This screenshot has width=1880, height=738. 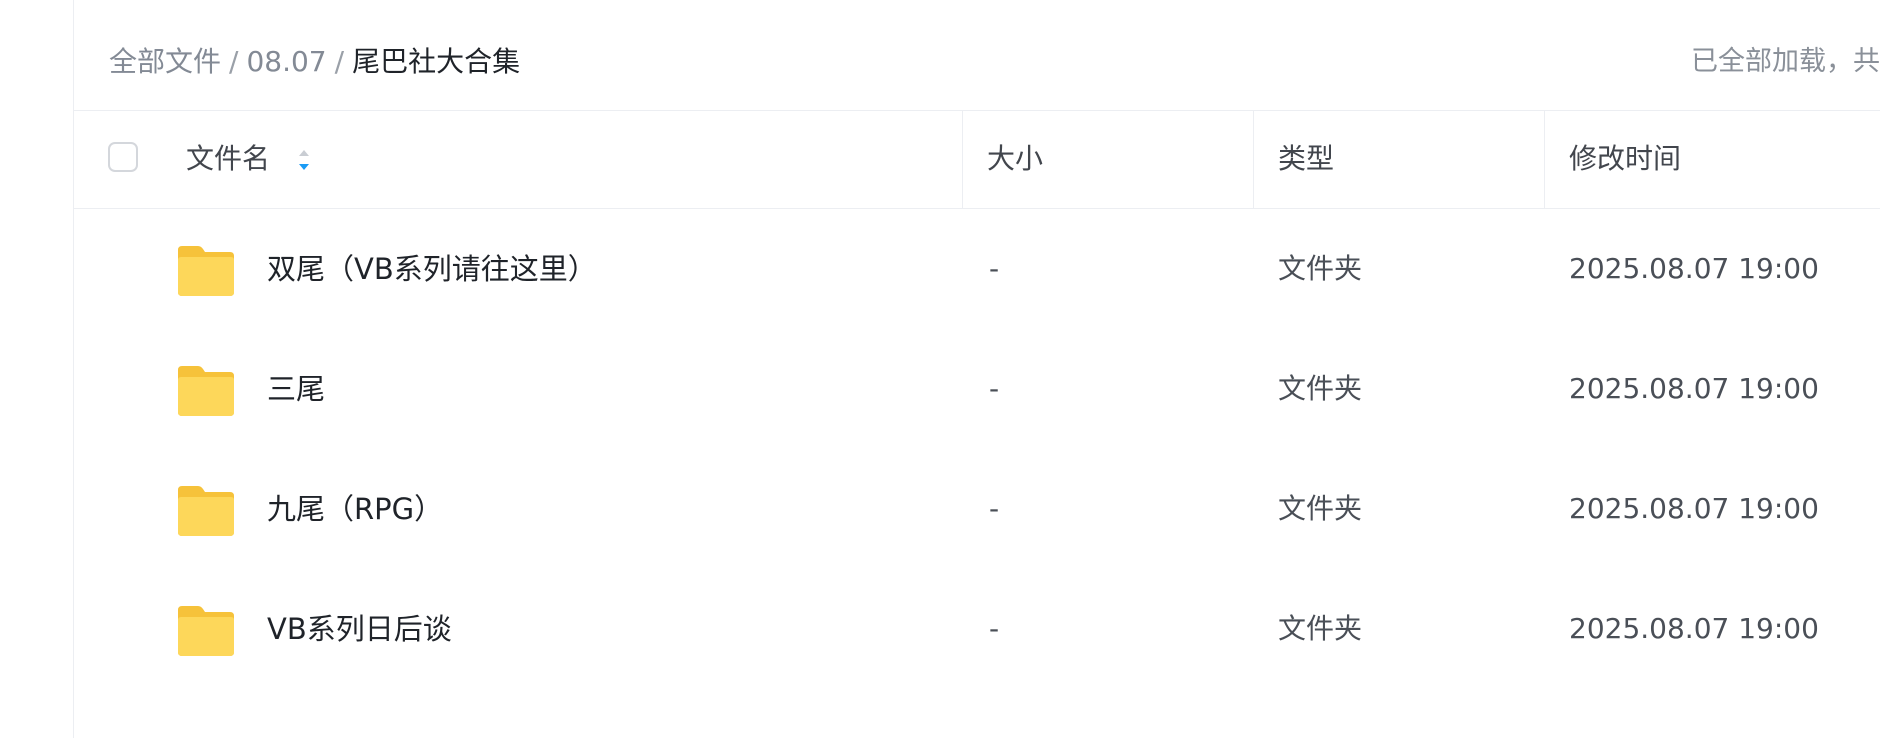 I want to click on column-header-modified: 修改时间, so click(x=1625, y=159).